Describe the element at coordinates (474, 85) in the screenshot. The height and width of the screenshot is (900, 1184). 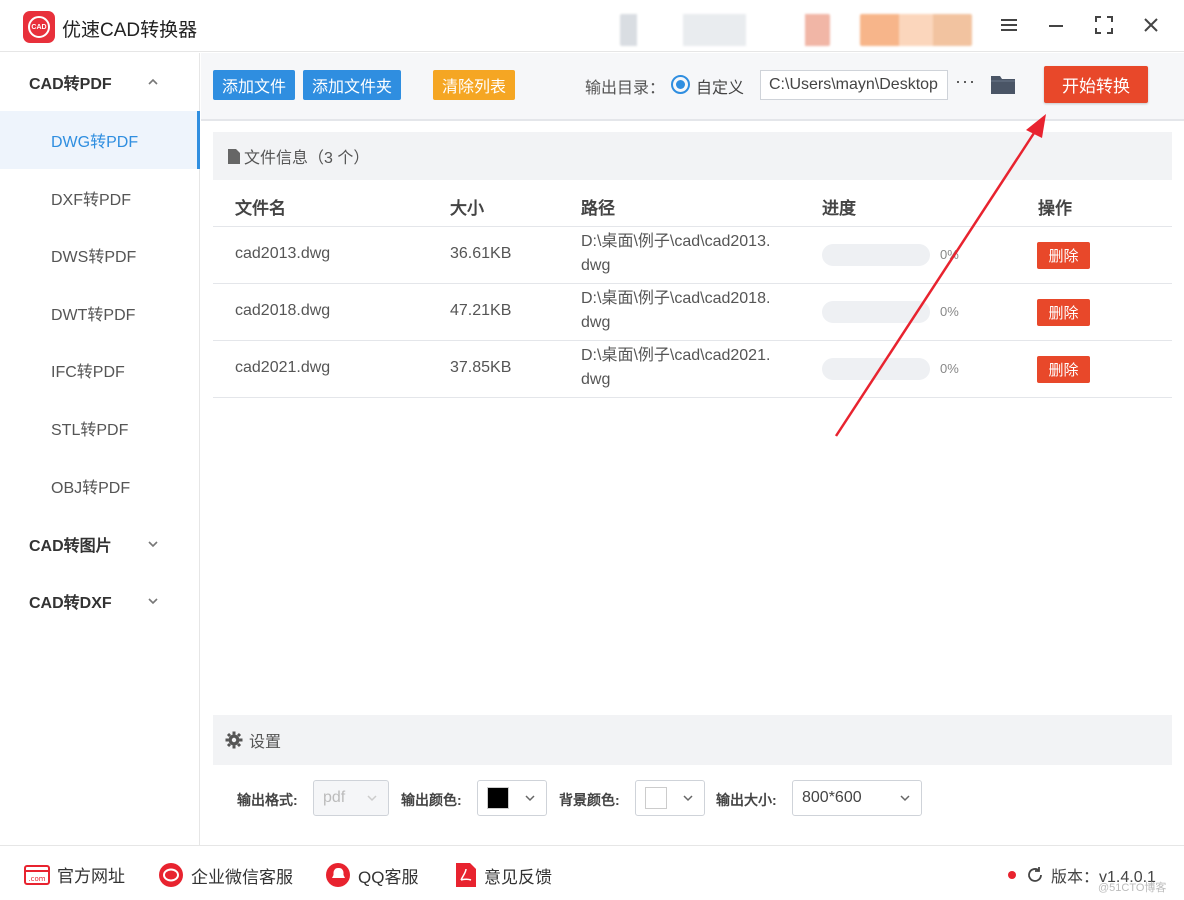
I see `clear-list-button: 清除列表` at that location.